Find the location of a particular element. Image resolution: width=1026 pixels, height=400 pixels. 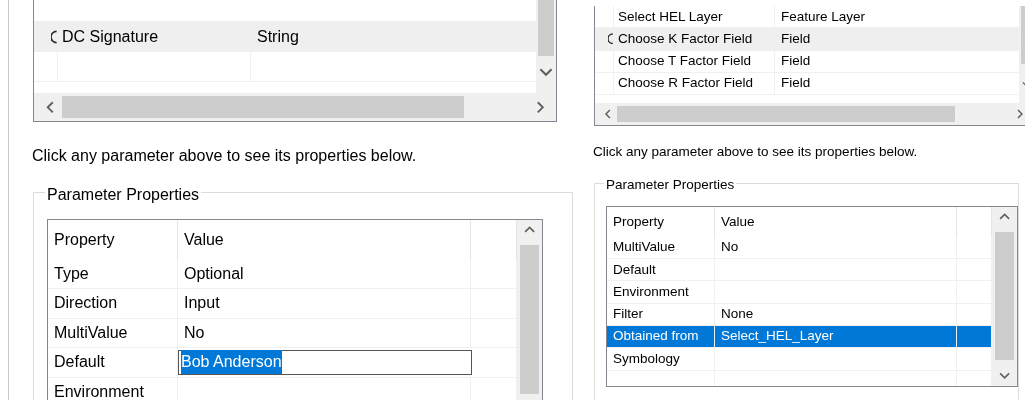

table-cell: Select HEL Layer is located at coordinates (694, 17).